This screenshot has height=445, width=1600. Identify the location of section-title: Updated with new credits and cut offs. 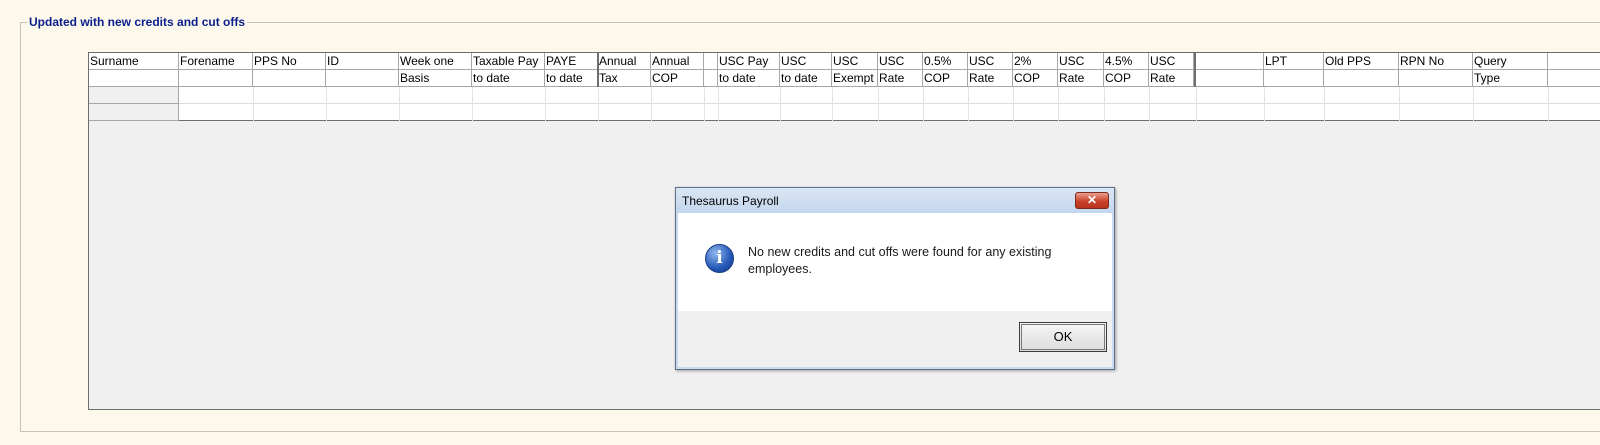
(137, 22).